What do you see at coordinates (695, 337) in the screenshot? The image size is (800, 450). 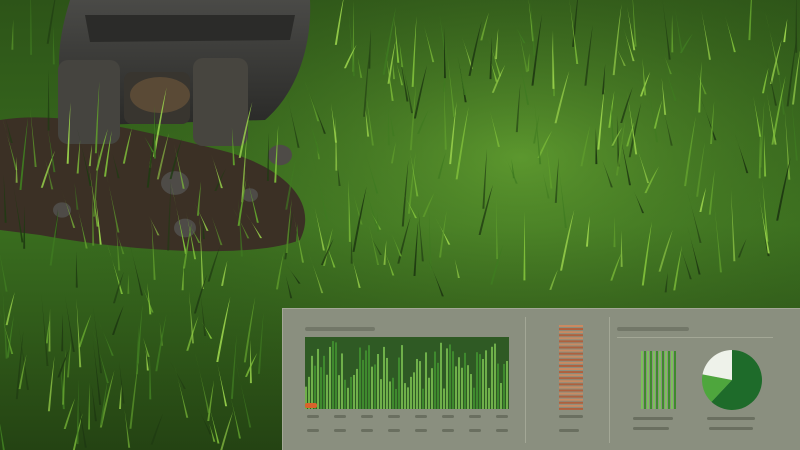 I see `summary-rule` at bounding box center [695, 337].